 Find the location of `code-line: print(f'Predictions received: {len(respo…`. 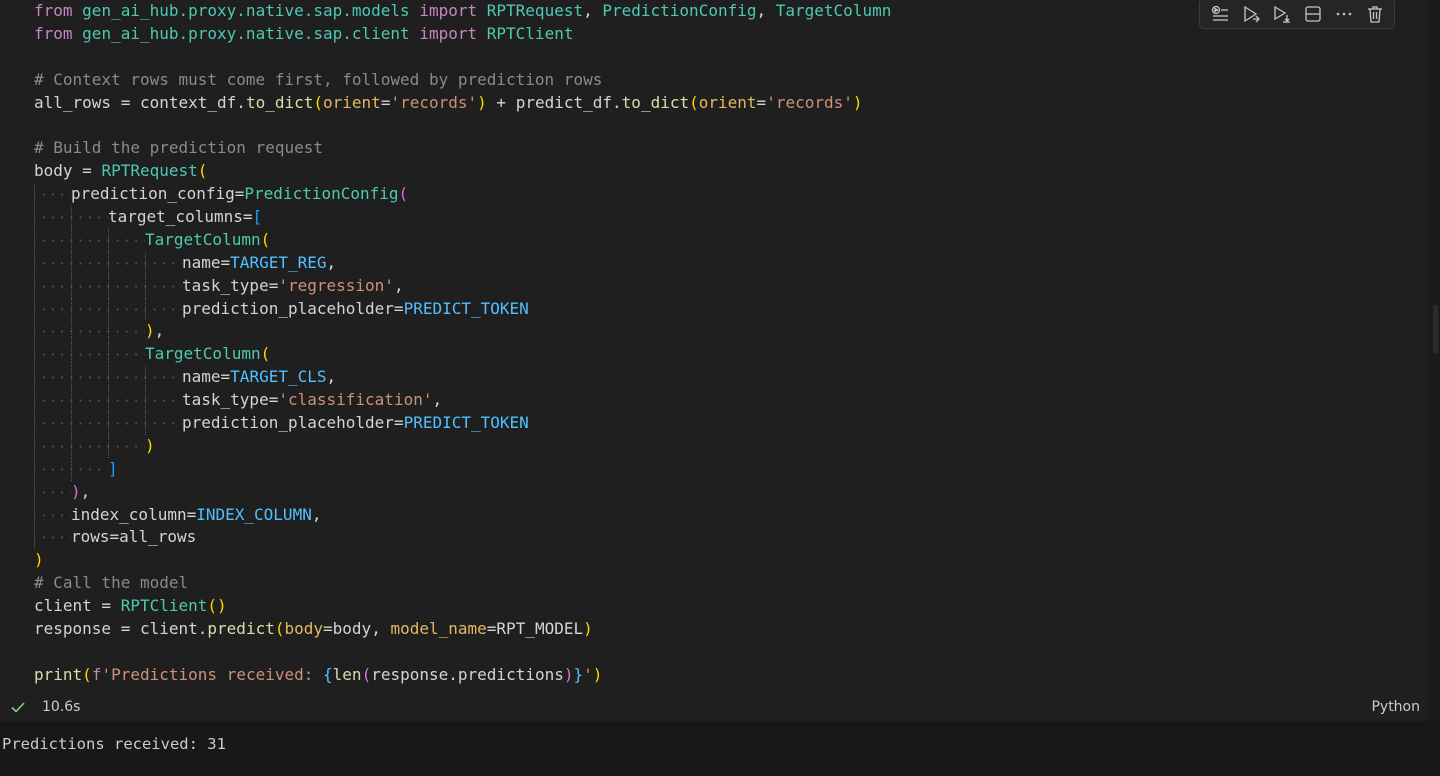

code-line: print(f'Predictions received: {len(respo… is located at coordinates (724, 675).